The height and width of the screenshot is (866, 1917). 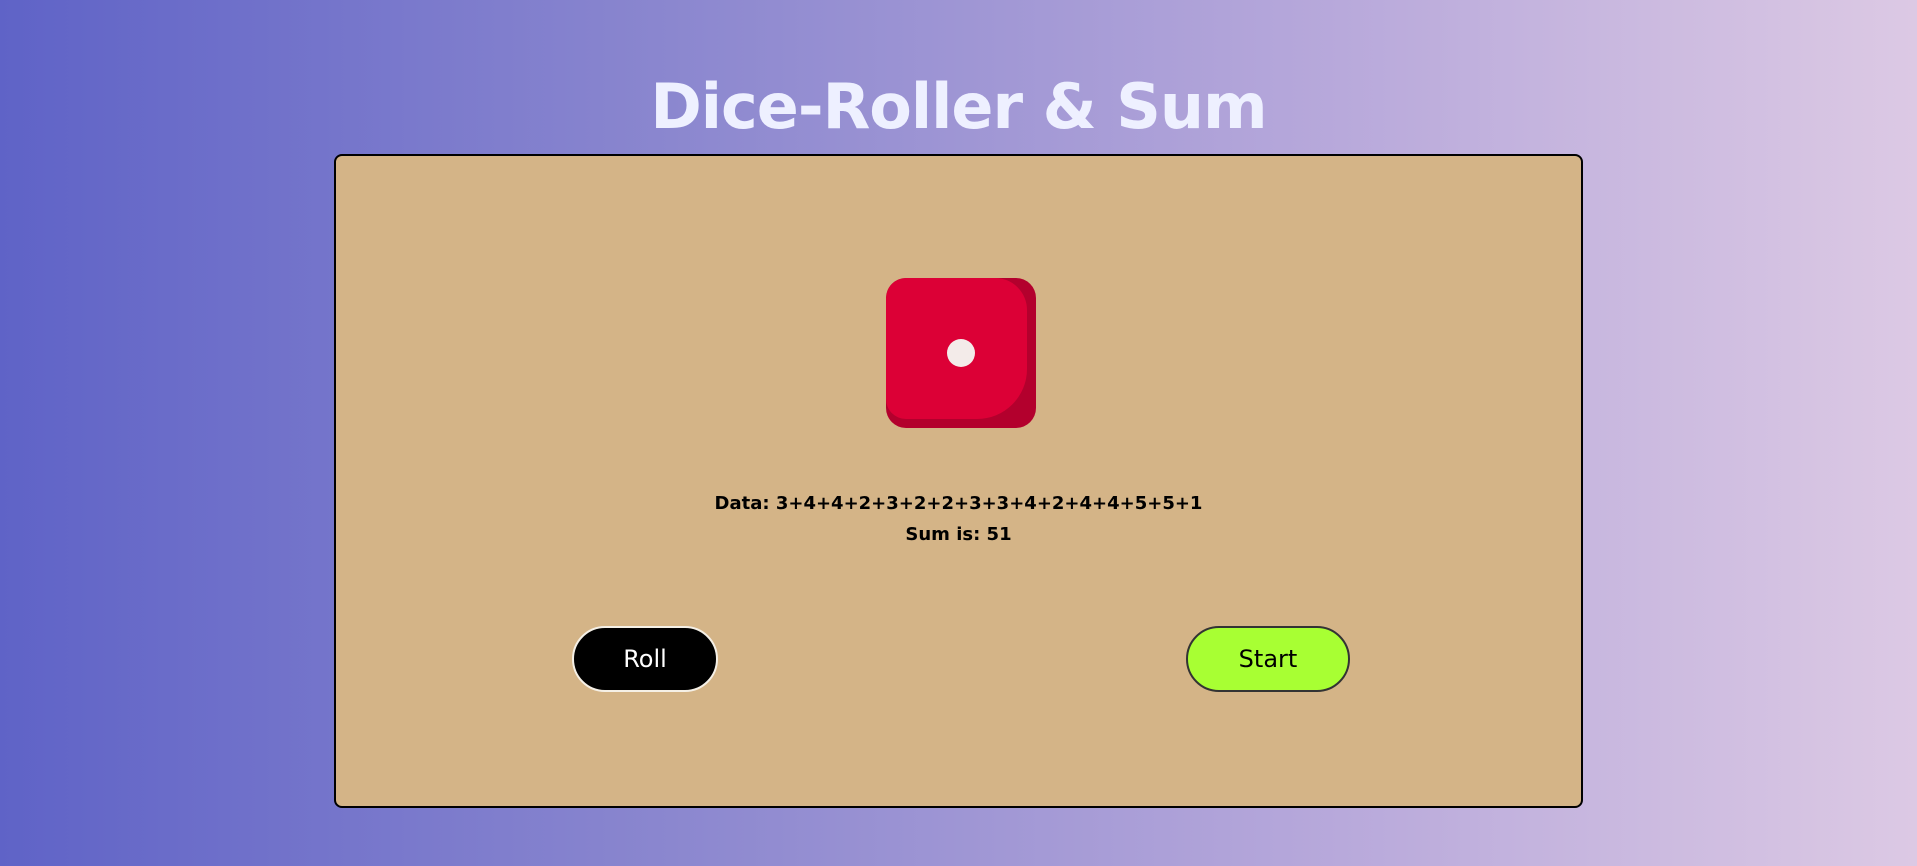 What do you see at coordinates (645, 659) in the screenshot?
I see `roll-button: Roll` at bounding box center [645, 659].